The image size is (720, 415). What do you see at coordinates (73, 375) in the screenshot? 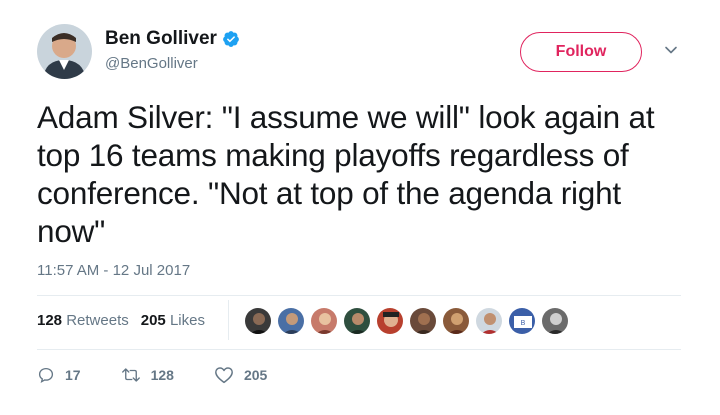
I see `reply-count: 17` at bounding box center [73, 375].